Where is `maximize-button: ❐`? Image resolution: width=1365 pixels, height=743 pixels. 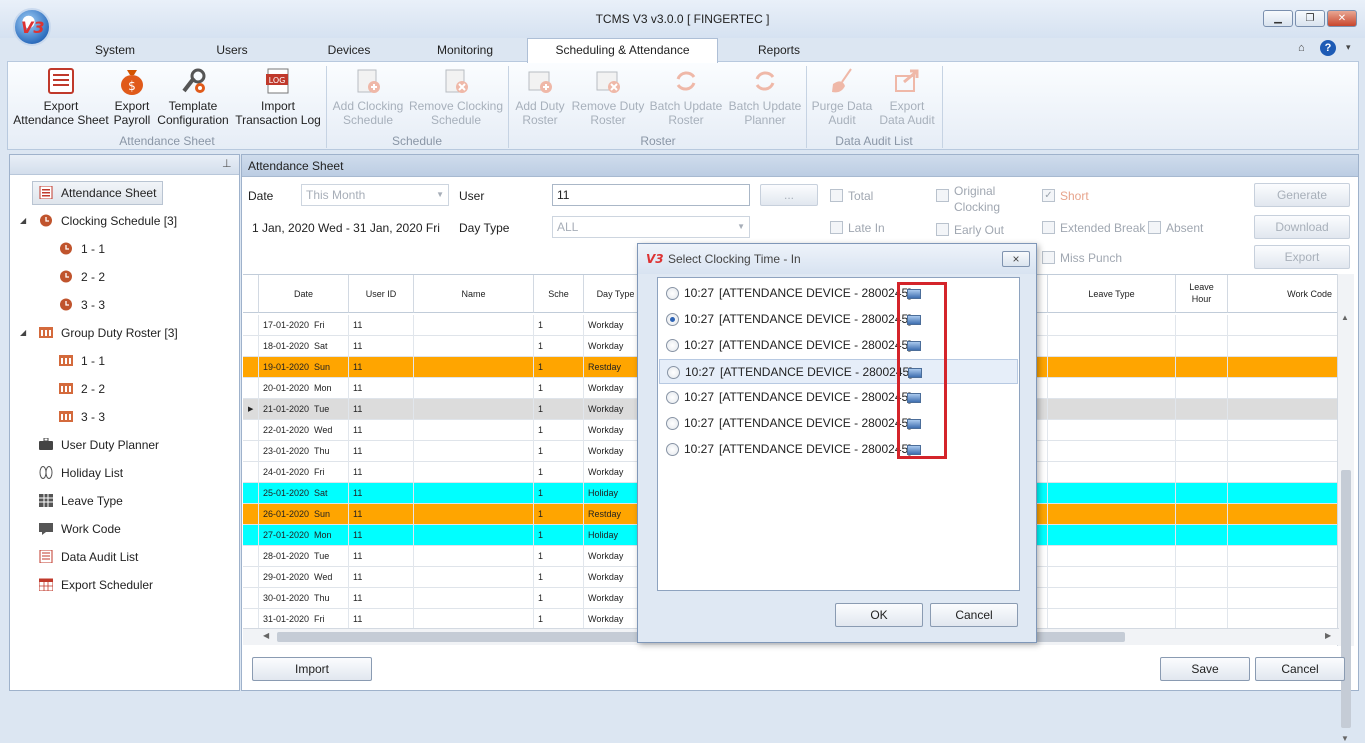
maximize-button: ❐ is located at coordinates (1310, 18).